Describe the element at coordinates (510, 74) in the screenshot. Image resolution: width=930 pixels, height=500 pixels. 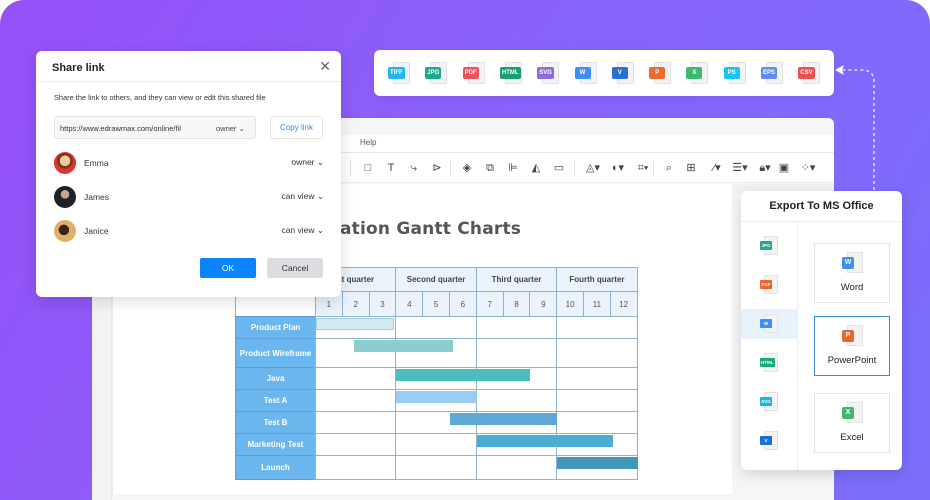
I see `html-file-icon: HTML` at that location.